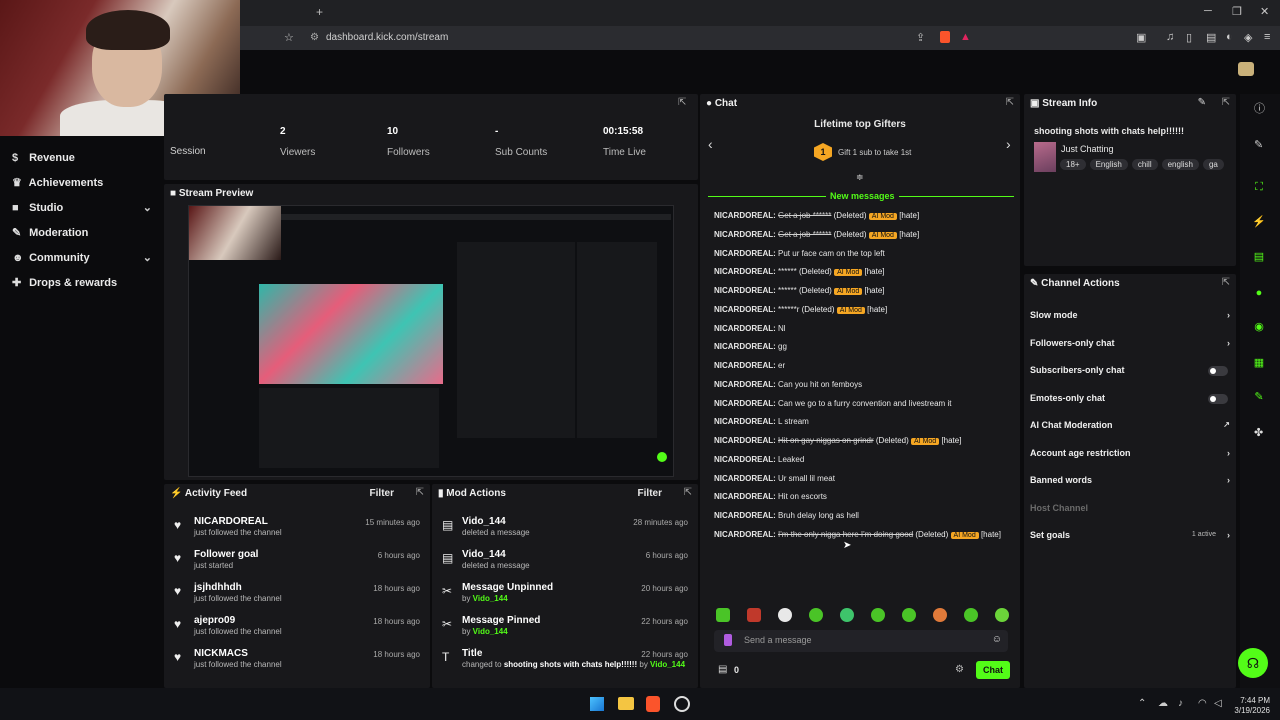  I want to click on mic-tray-icon: ♪, so click(1180, 703).